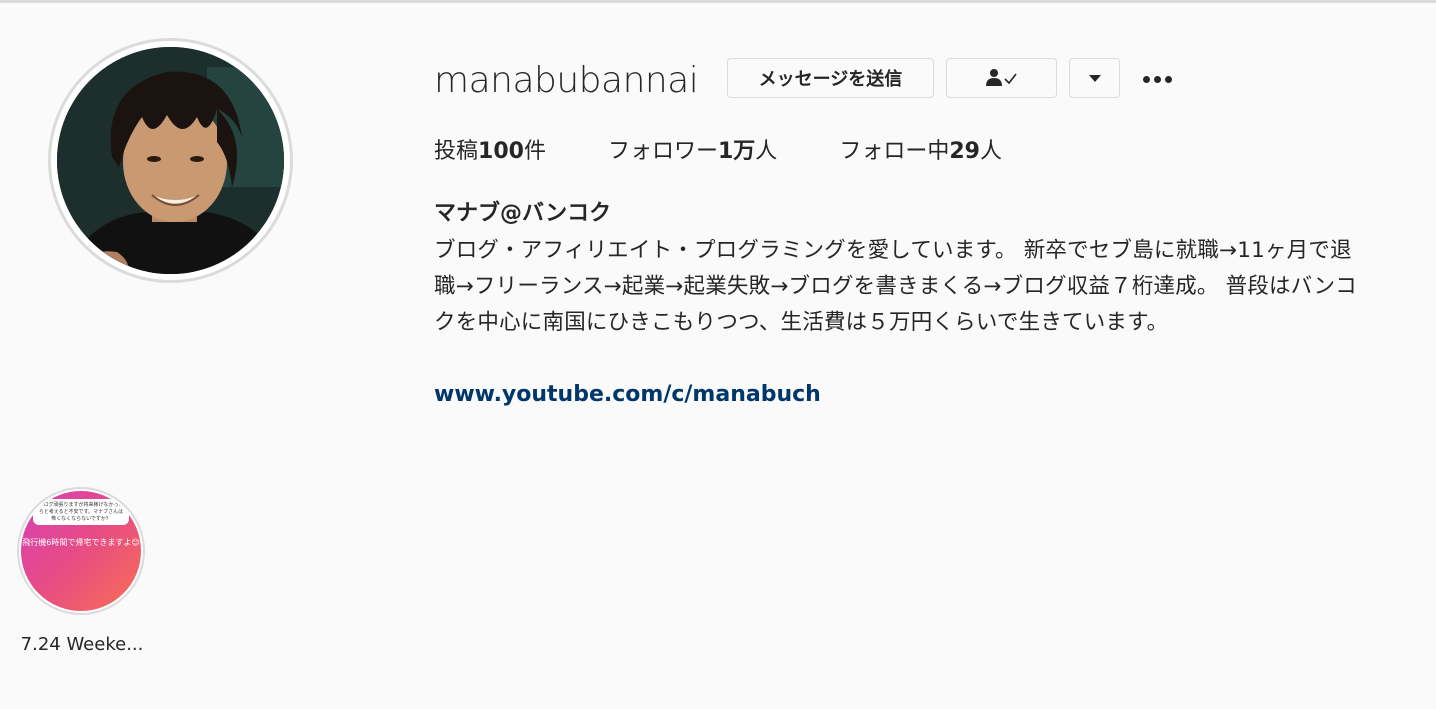 This screenshot has height=709, width=1436. I want to click on ellipsis-icon, so click(1146, 79).